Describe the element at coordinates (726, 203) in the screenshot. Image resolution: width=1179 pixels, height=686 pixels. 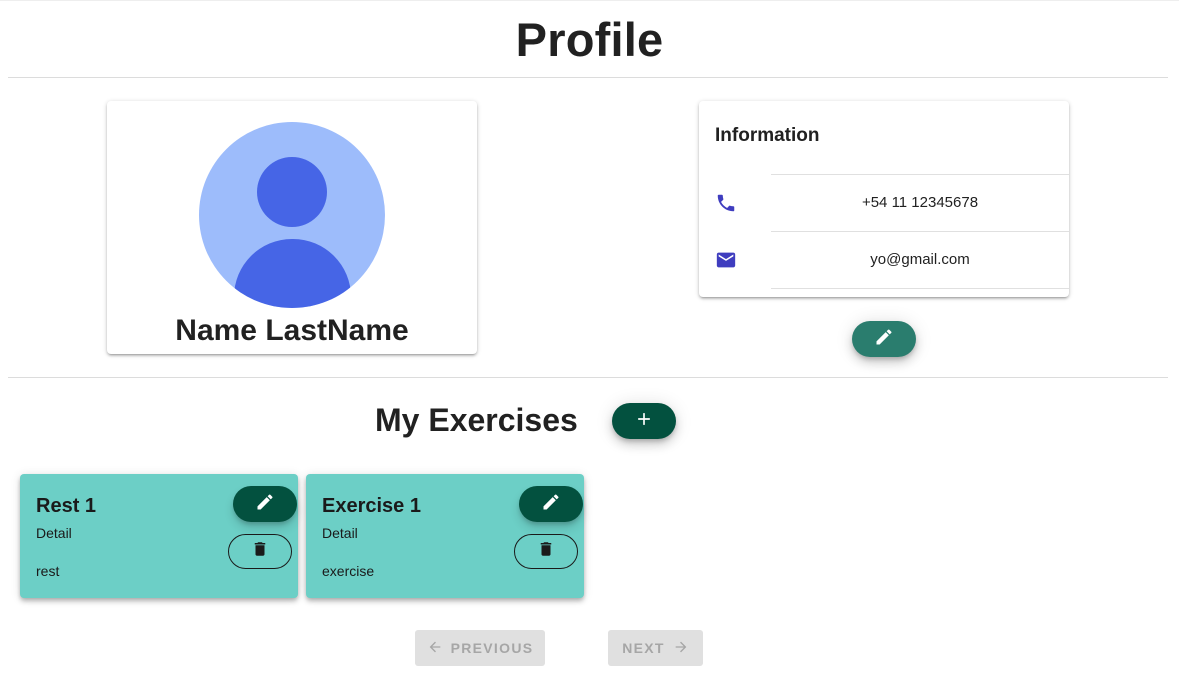
I see `phone-icon` at that location.